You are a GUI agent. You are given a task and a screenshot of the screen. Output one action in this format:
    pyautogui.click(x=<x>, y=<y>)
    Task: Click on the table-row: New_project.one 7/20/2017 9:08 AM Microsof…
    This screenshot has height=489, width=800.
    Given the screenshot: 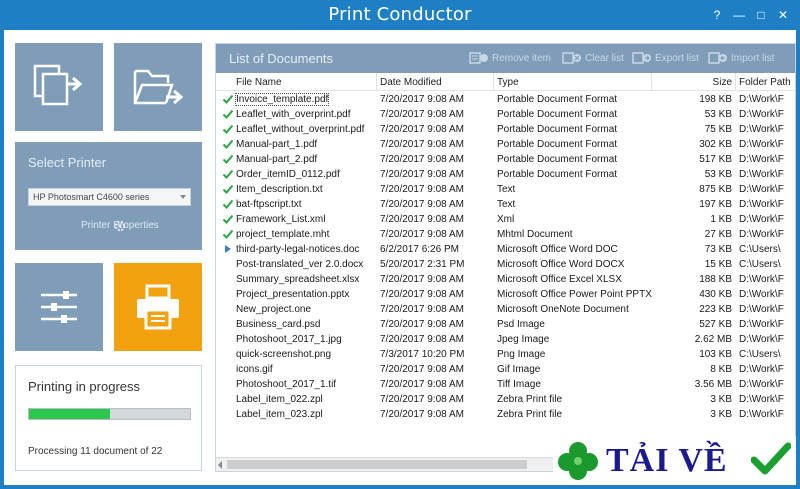 What is the action you would take?
    pyautogui.click(x=505, y=309)
    